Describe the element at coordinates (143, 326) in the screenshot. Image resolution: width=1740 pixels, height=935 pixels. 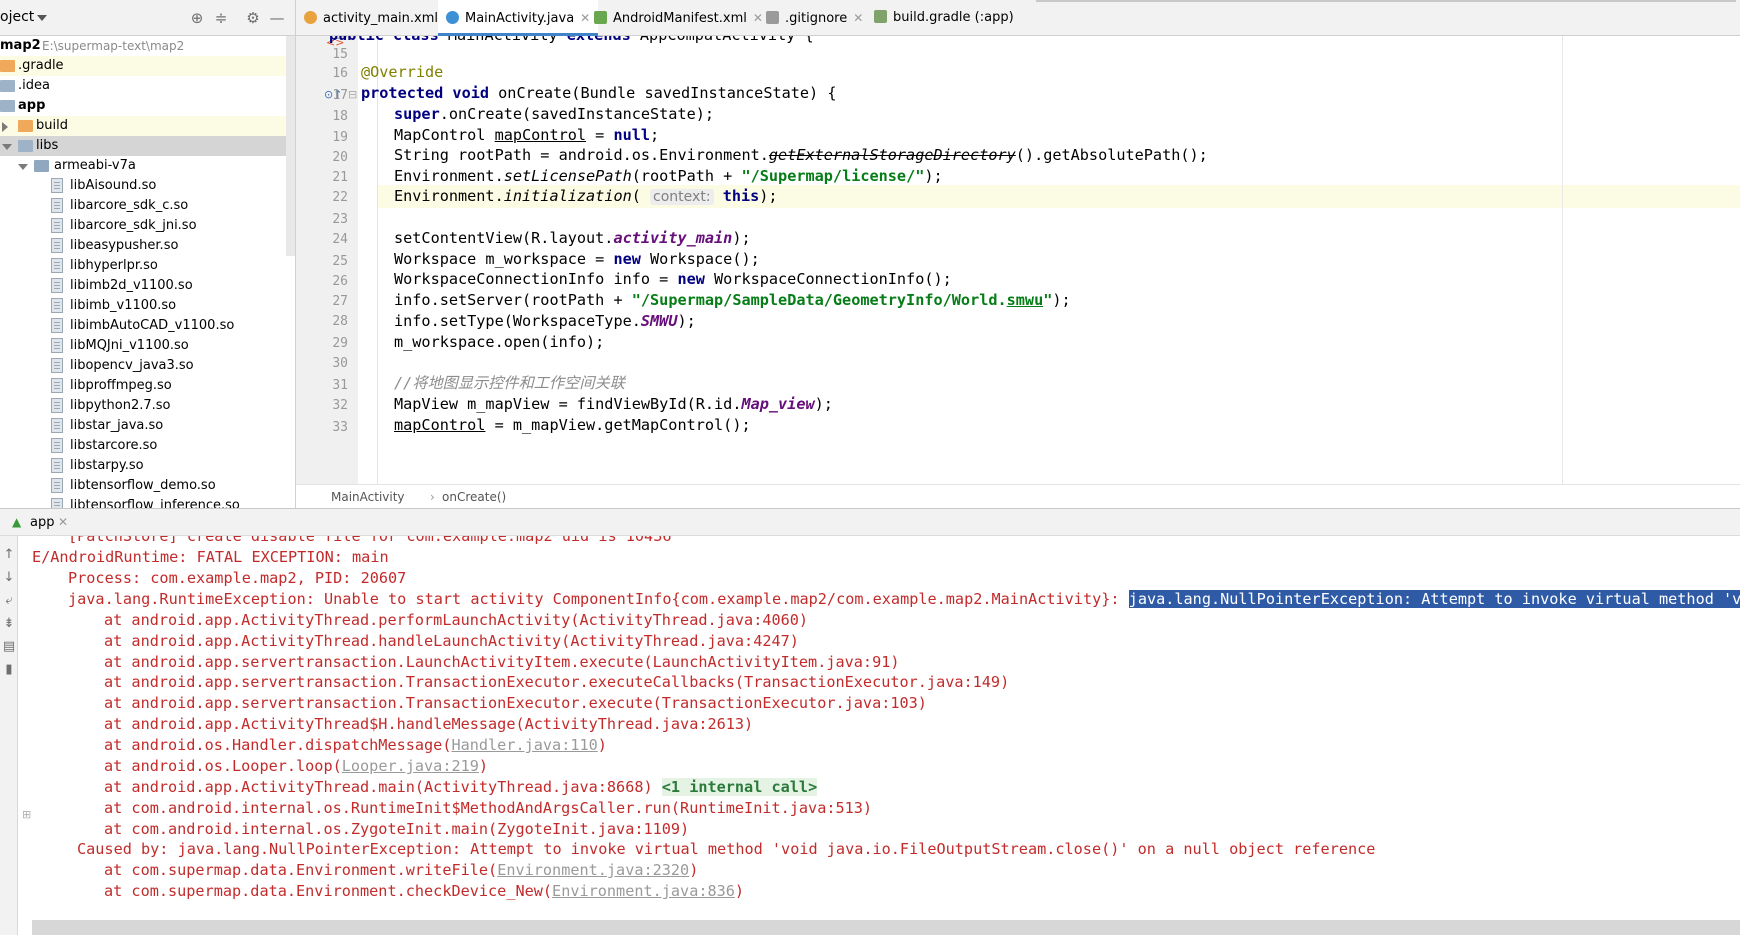
I see `tree-item-file: libimbAutoCAD_v1100.so` at that location.